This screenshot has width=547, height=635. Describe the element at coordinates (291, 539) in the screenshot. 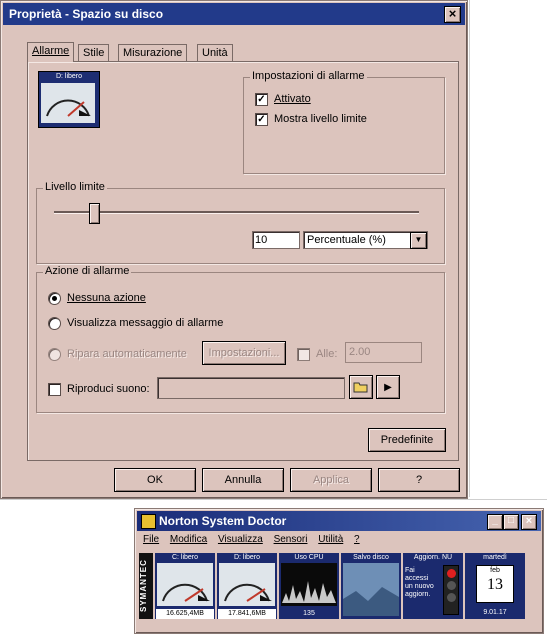

I see `menu-sensori: Sensori` at that location.